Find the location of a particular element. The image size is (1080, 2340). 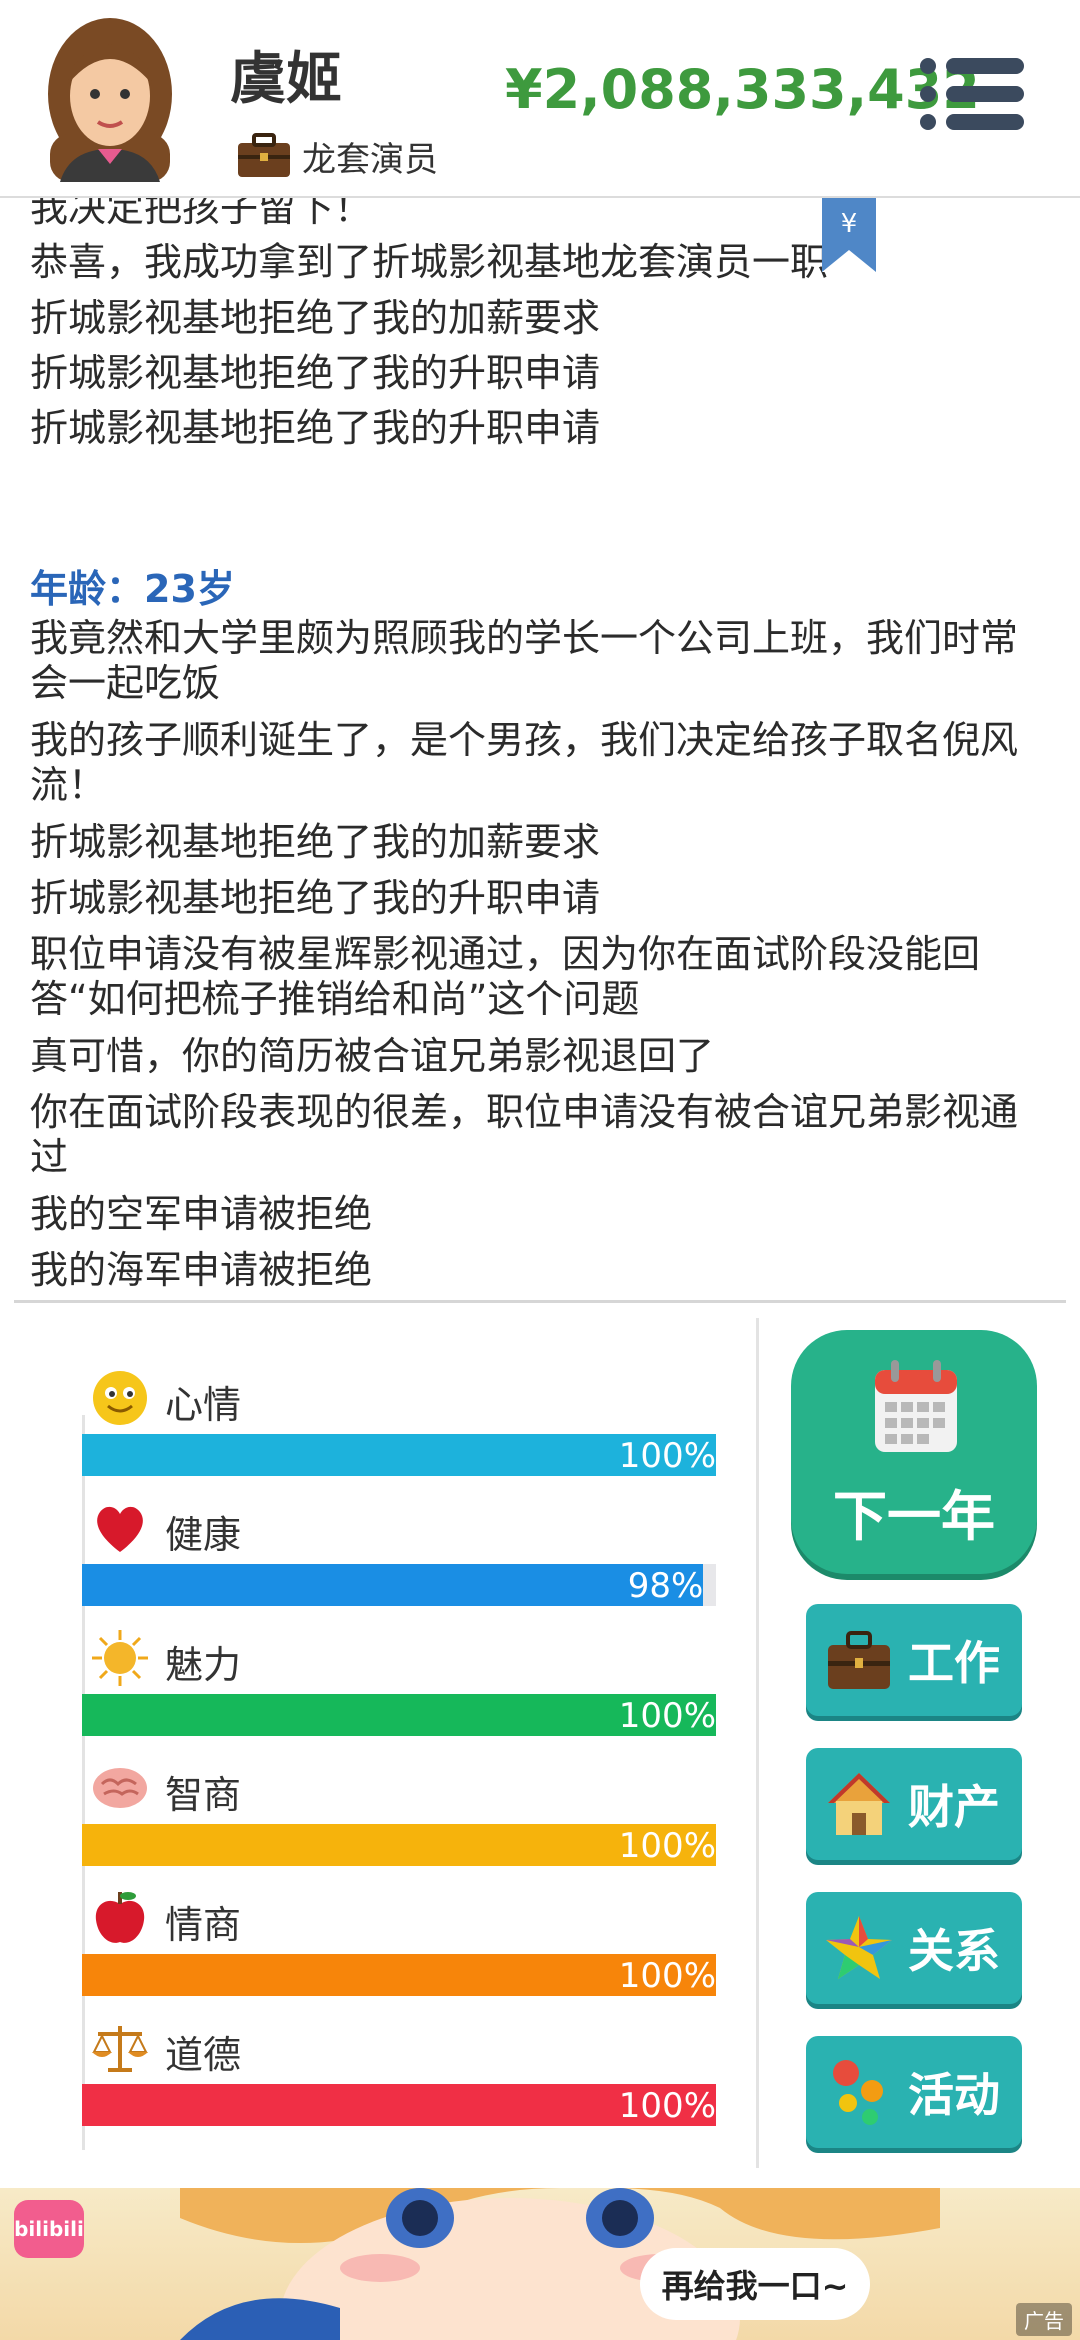

axis-line is located at coordinates (83, 1782).